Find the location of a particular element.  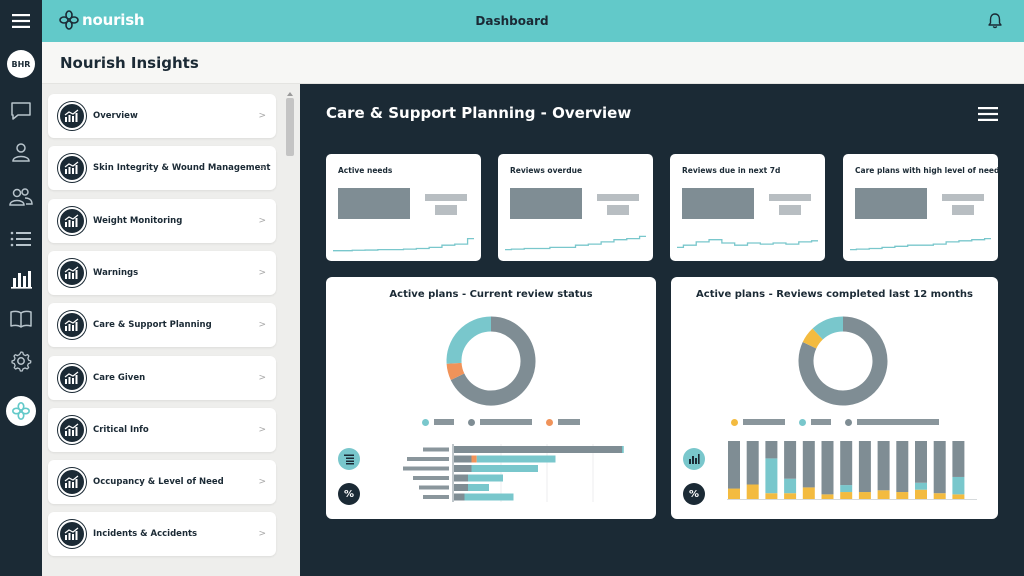

people-icon is located at coordinates (21, 197).